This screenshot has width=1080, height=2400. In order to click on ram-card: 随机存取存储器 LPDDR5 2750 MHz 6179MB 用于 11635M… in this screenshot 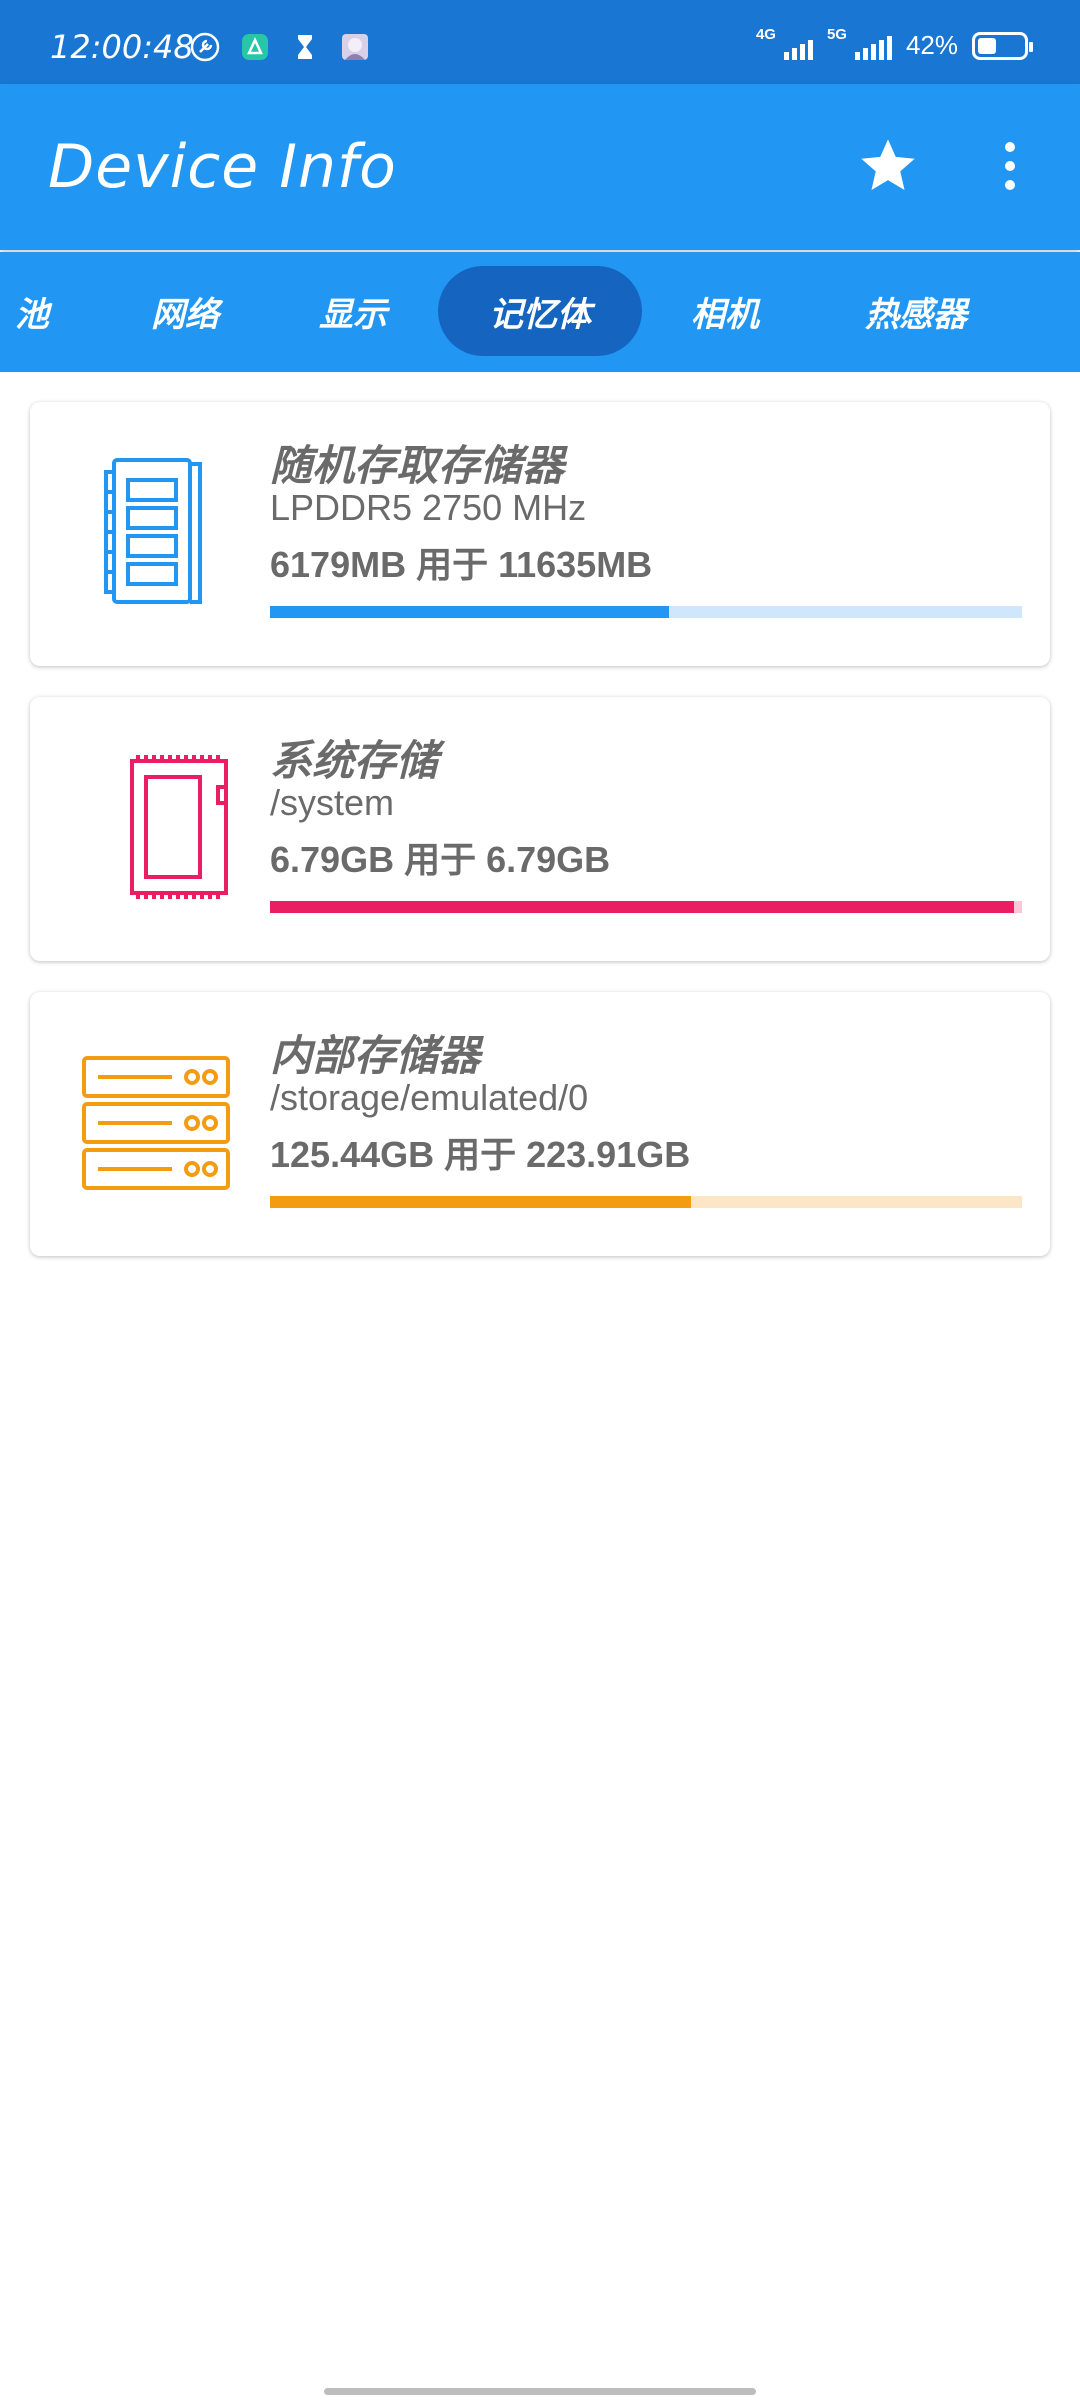, I will do `click(540, 534)`.